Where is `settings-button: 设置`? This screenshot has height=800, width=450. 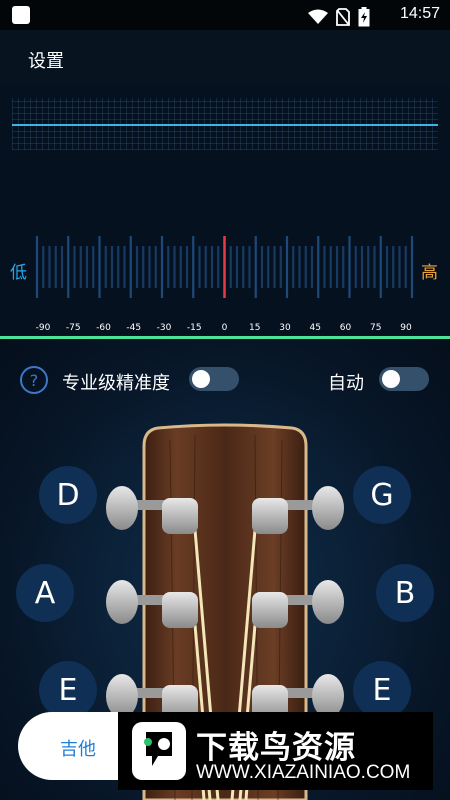
settings-button: 设置 is located at coordinates (46, 60).